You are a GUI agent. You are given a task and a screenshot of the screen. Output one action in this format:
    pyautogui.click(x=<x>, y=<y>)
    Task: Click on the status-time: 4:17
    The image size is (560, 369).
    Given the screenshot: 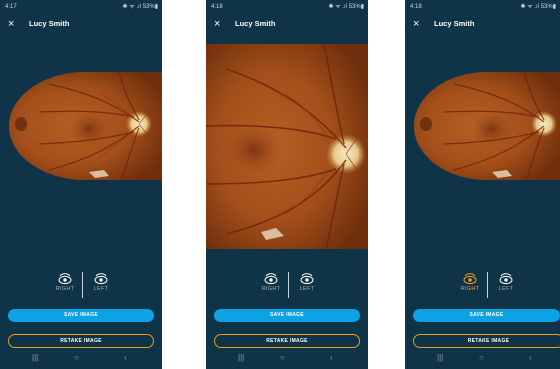 What is the action you would take?
    pyautogui.click(x=11, y=7)
    